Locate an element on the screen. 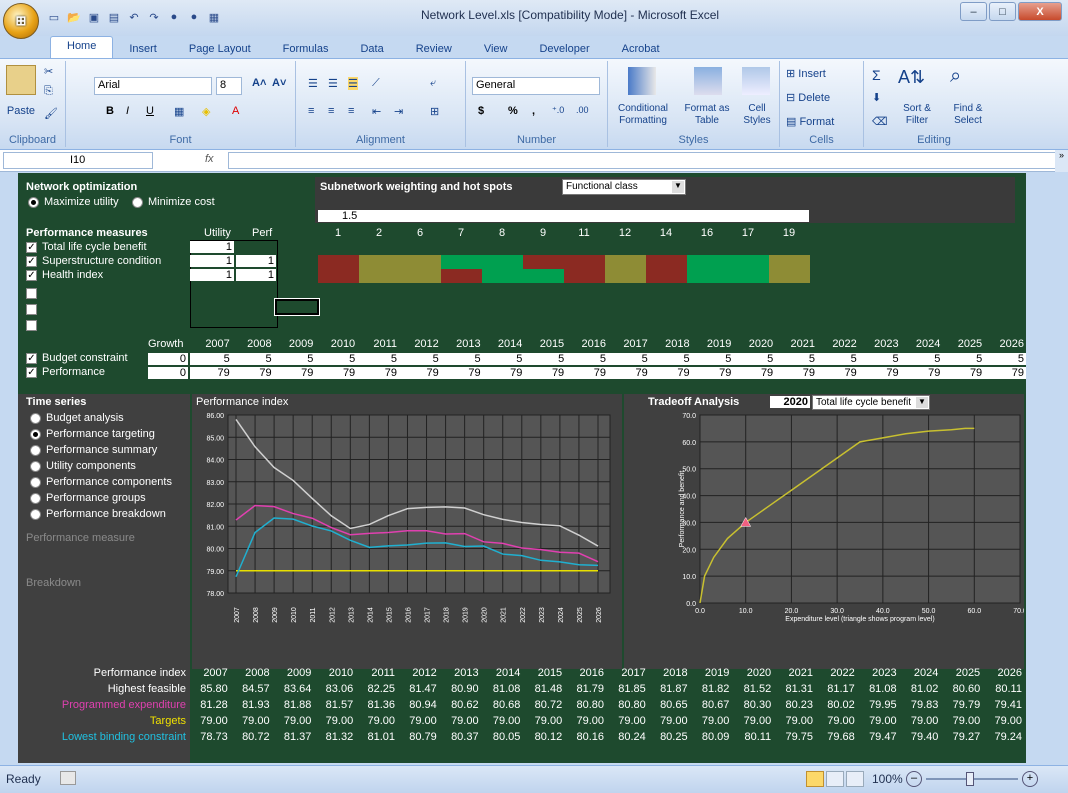  increase-decimal-icon: ⁺.0 is located at coordinates (558, 110).